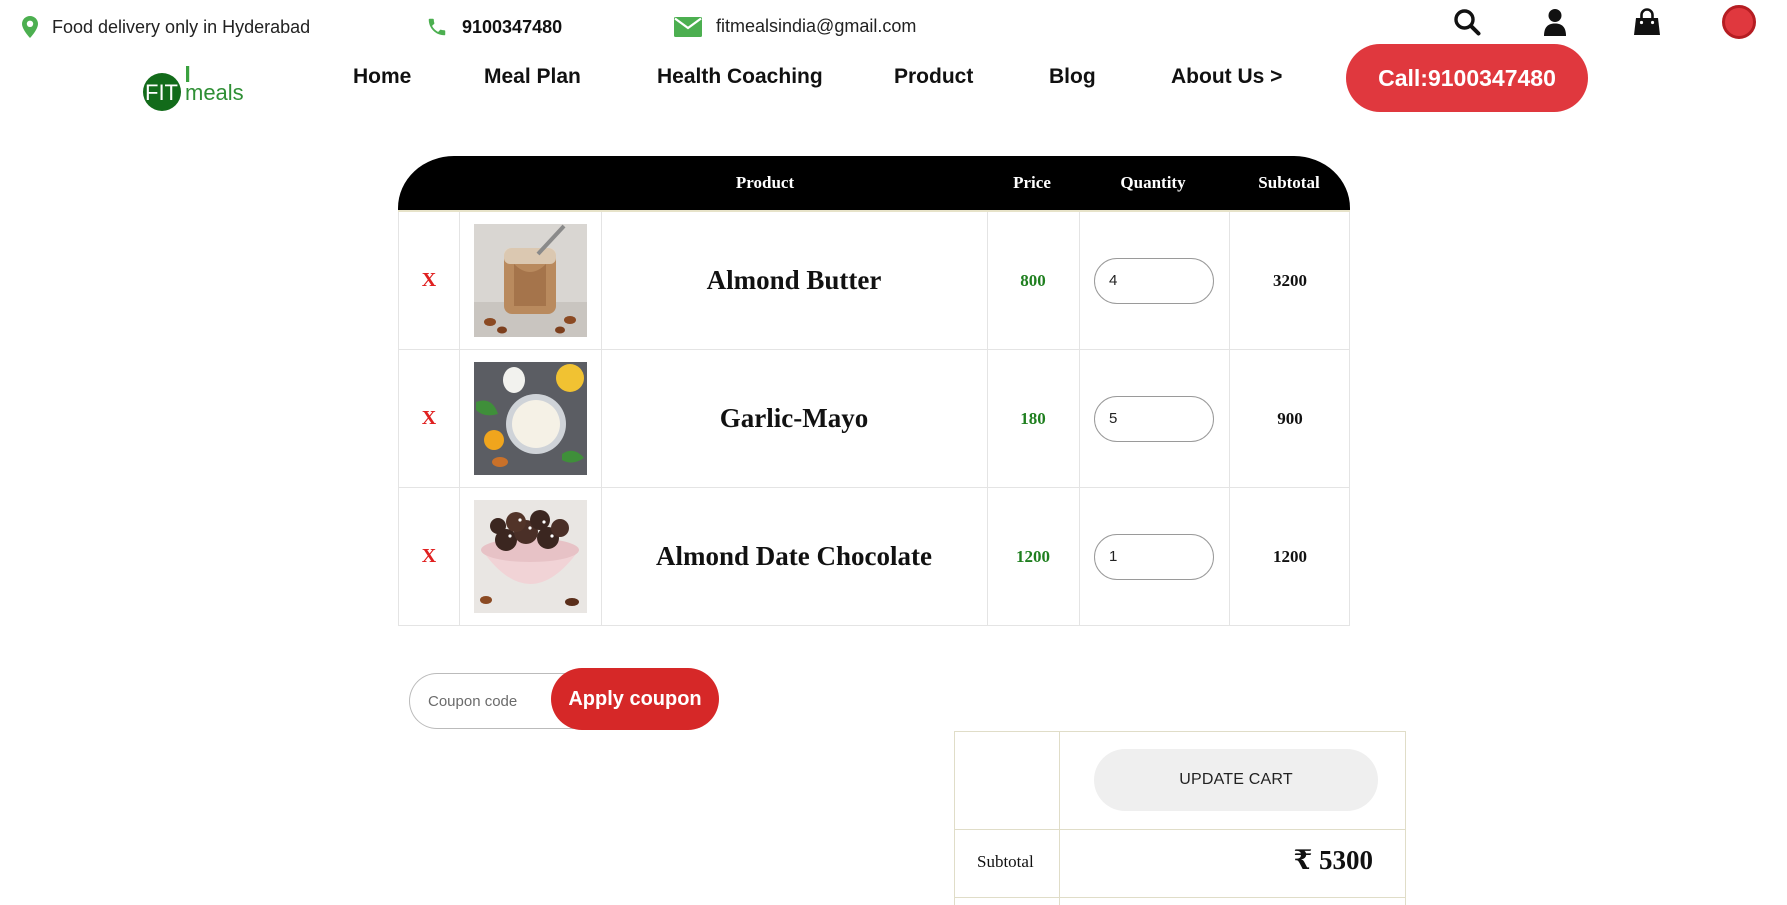  What do you see at coordinates (437, 27) in the screenshot?
I see `phone-icon` at bounding box center [437, 27].